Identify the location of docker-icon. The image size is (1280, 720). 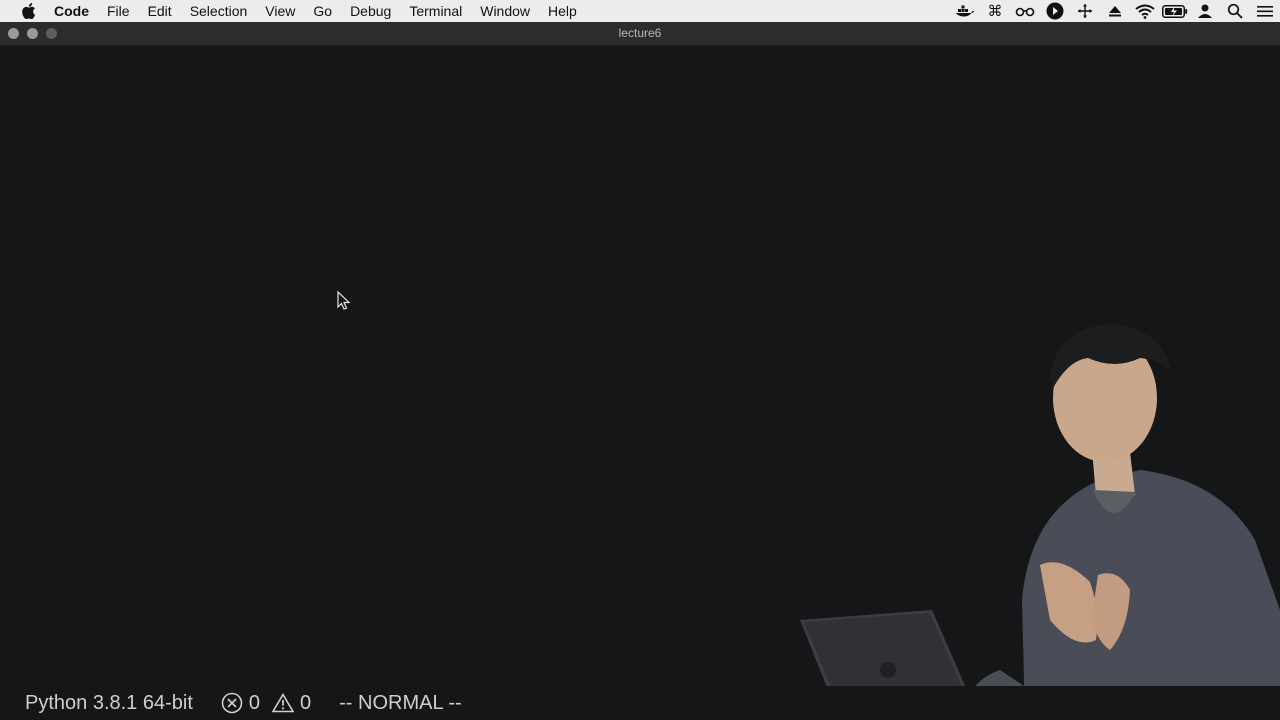
(965, 11).